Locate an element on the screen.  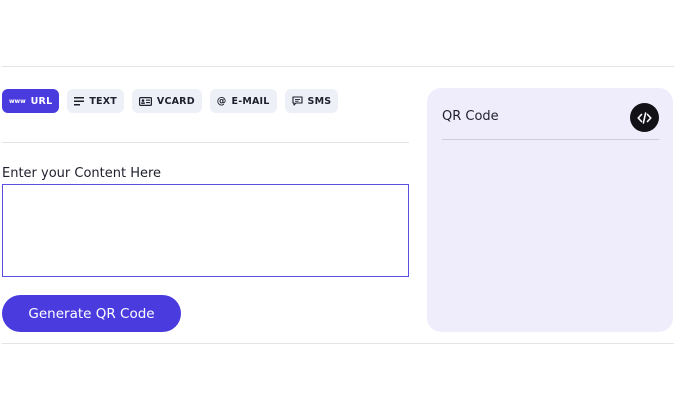
tab-vcard: VCARD is located at coordinates (166, 101).